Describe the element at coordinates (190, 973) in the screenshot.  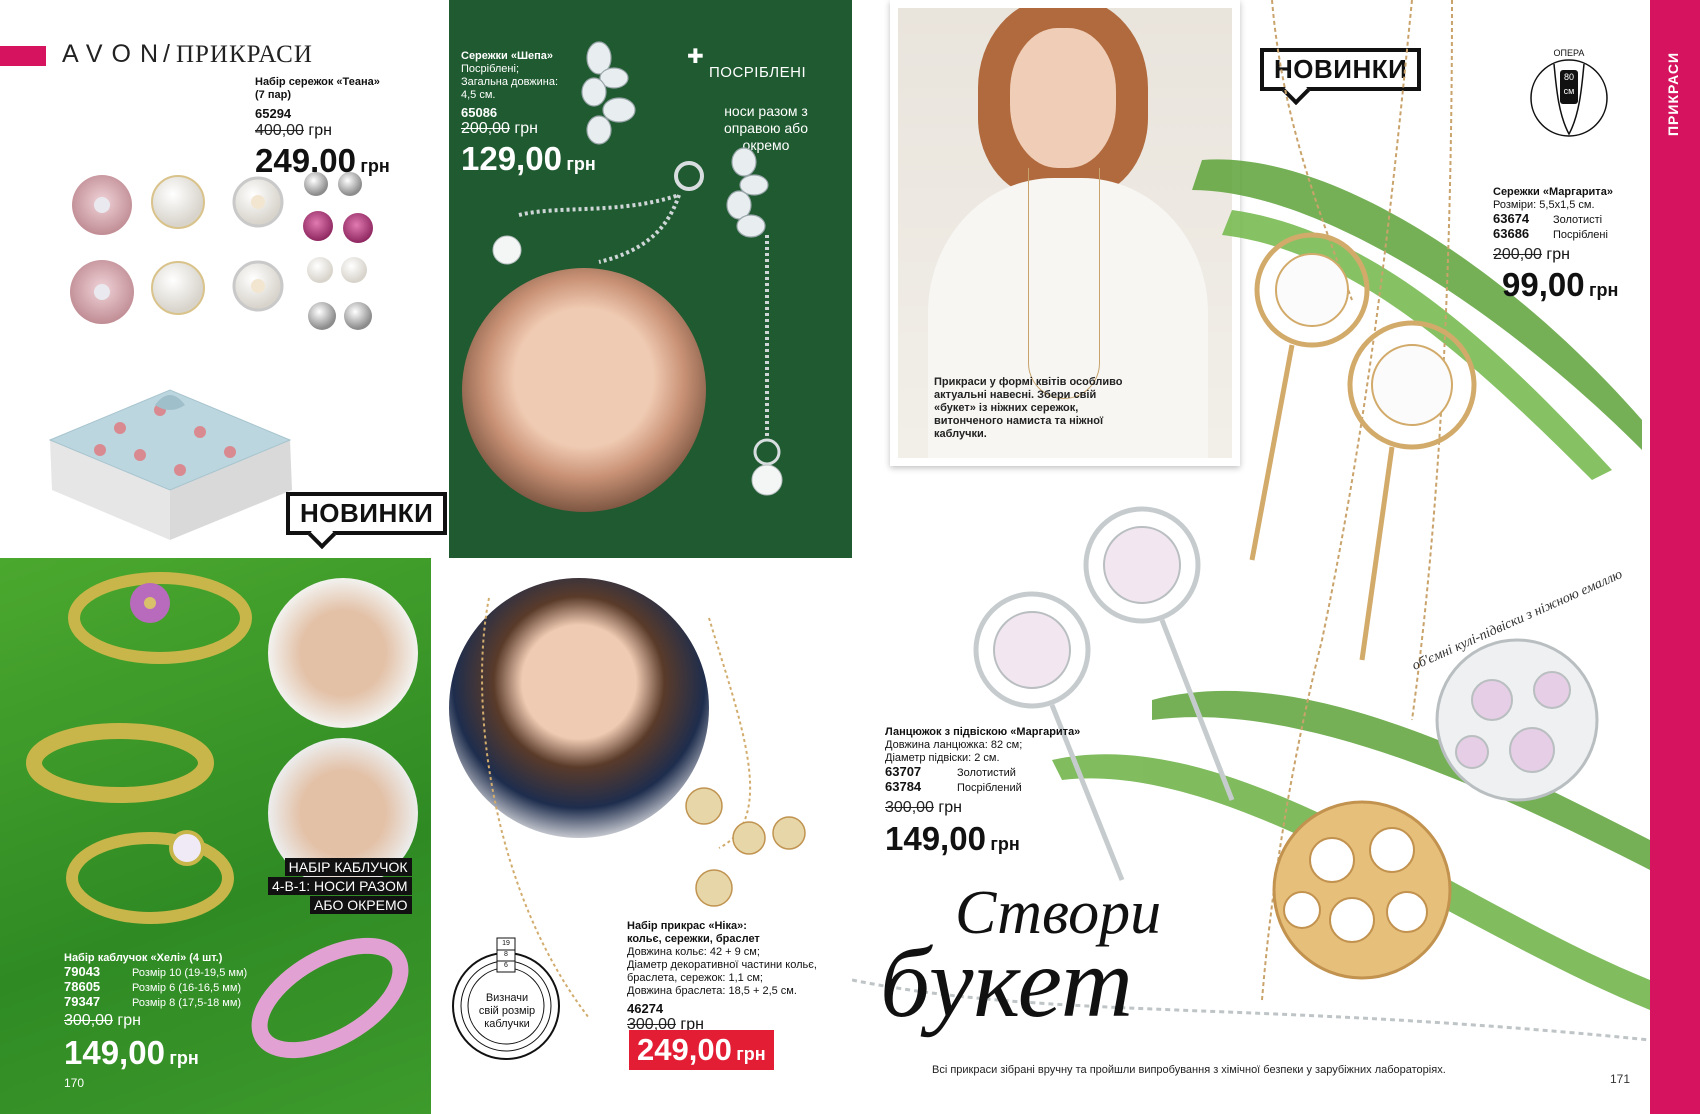
I see `size-label: Розмір 10 (19-19,5 мм)` at that location.